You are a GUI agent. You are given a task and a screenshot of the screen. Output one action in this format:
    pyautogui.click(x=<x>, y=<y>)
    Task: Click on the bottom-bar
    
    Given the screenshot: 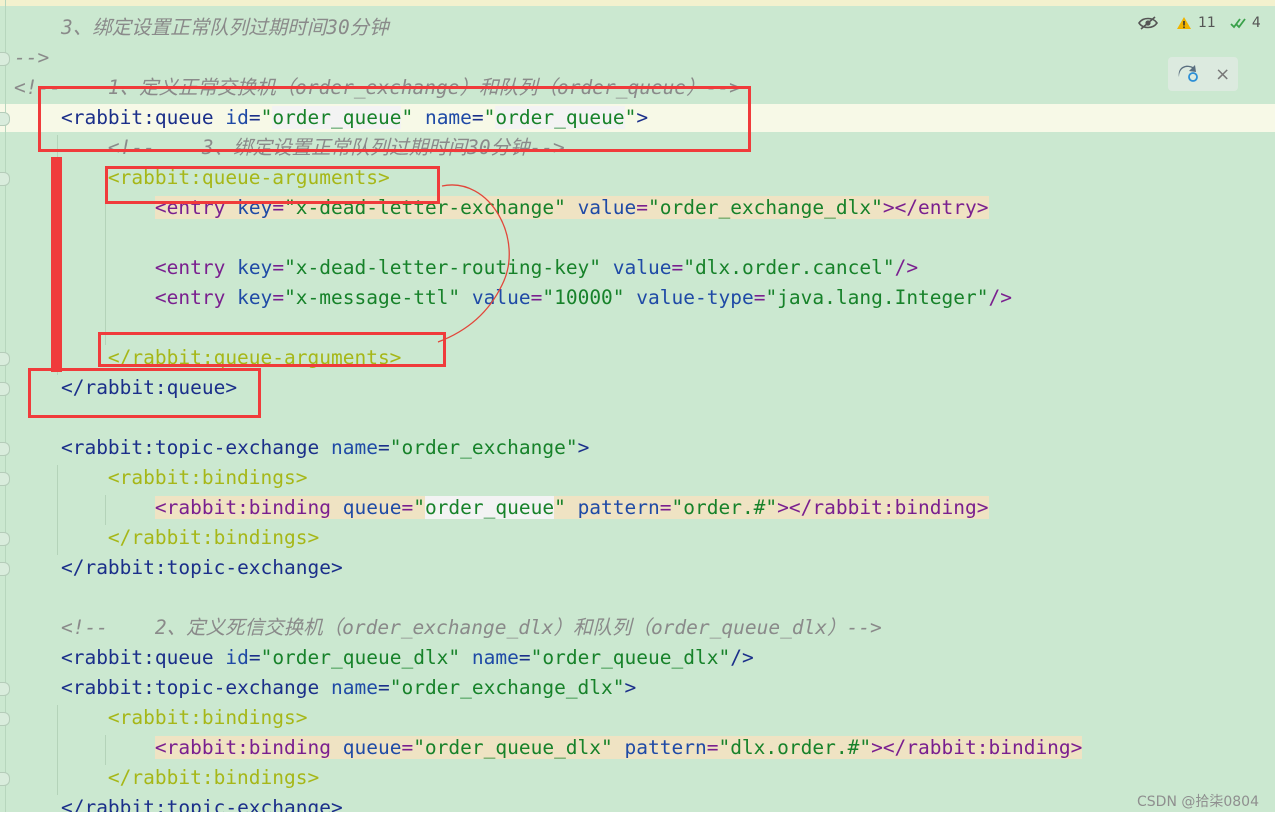 What is the action you would take?
    pyautogui.click(x=637, y=816)
    